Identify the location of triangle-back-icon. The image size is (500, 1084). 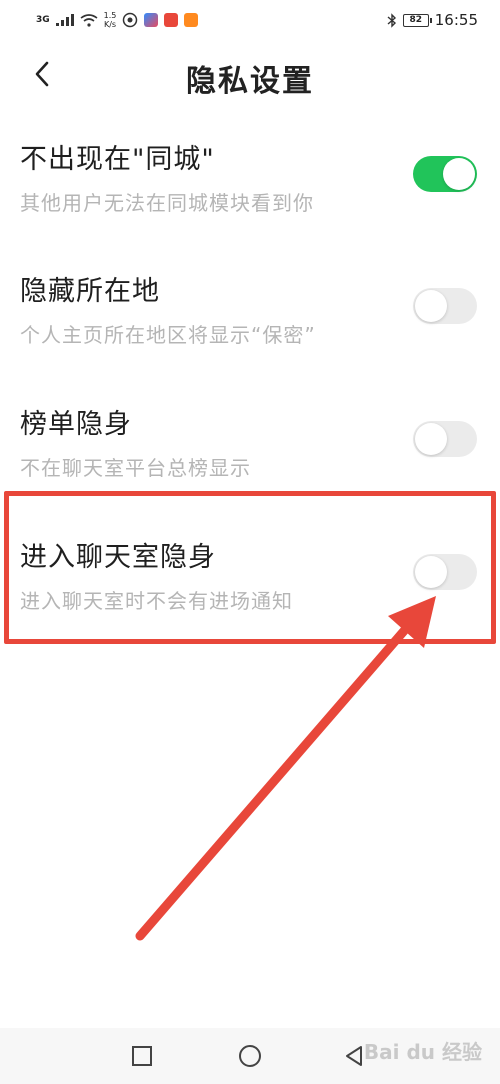
(354, 1056).